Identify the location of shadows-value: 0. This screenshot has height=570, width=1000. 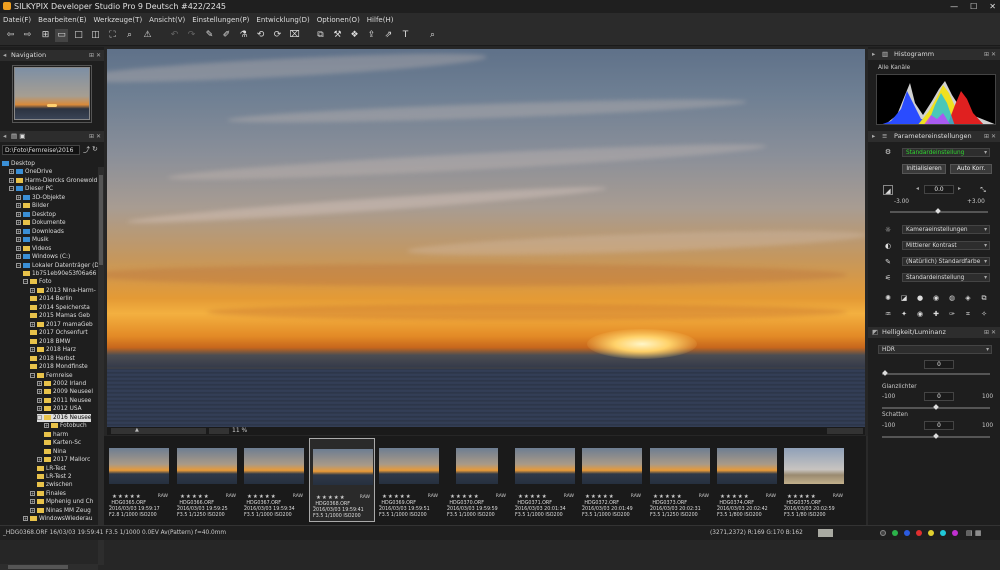
(939, 425).